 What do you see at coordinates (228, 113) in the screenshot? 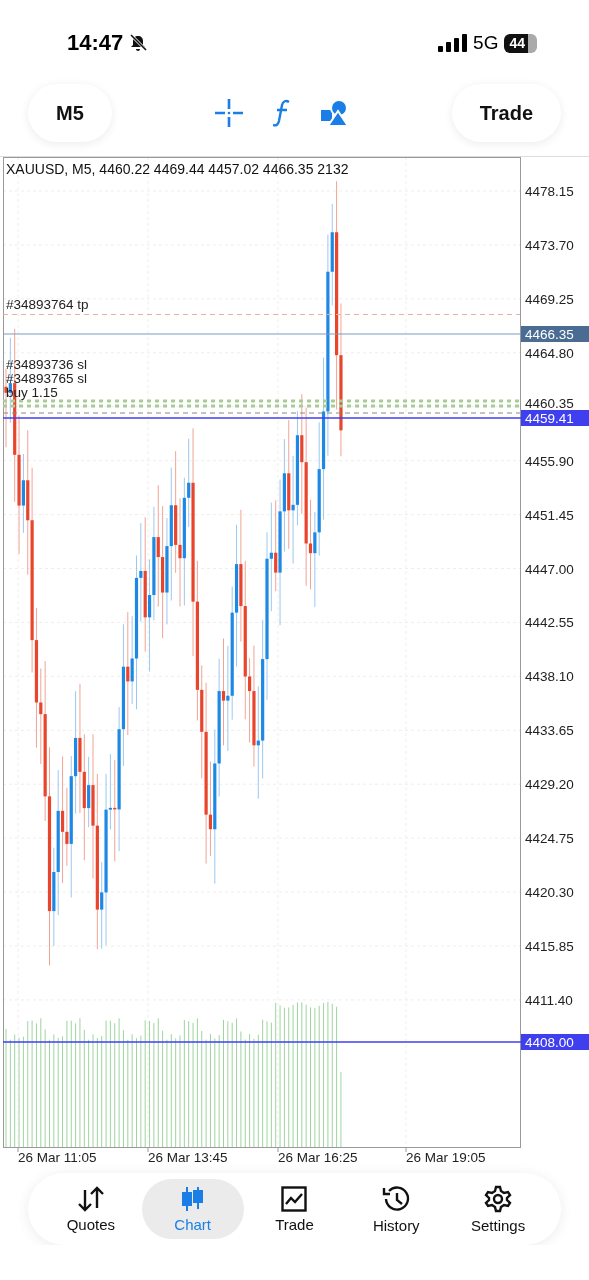
I see `crosshair-icon` at bounding box center [228, 113].